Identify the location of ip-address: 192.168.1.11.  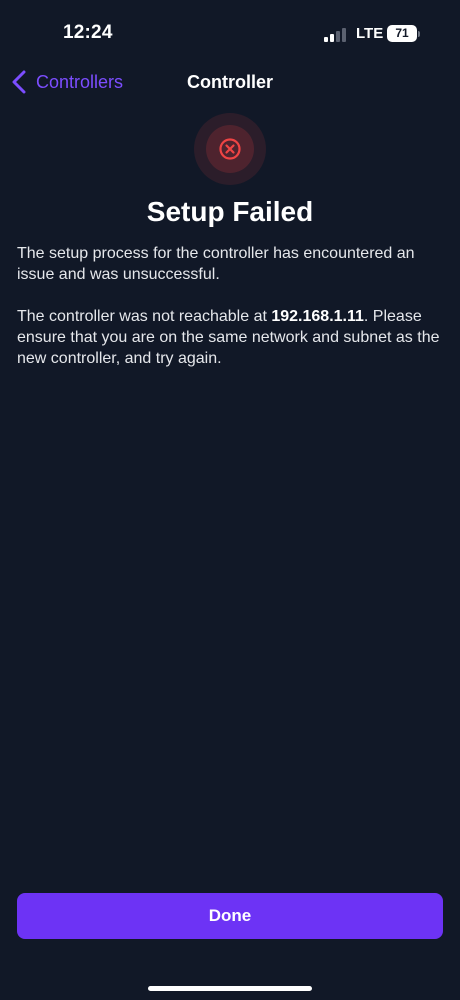
(317, 316).